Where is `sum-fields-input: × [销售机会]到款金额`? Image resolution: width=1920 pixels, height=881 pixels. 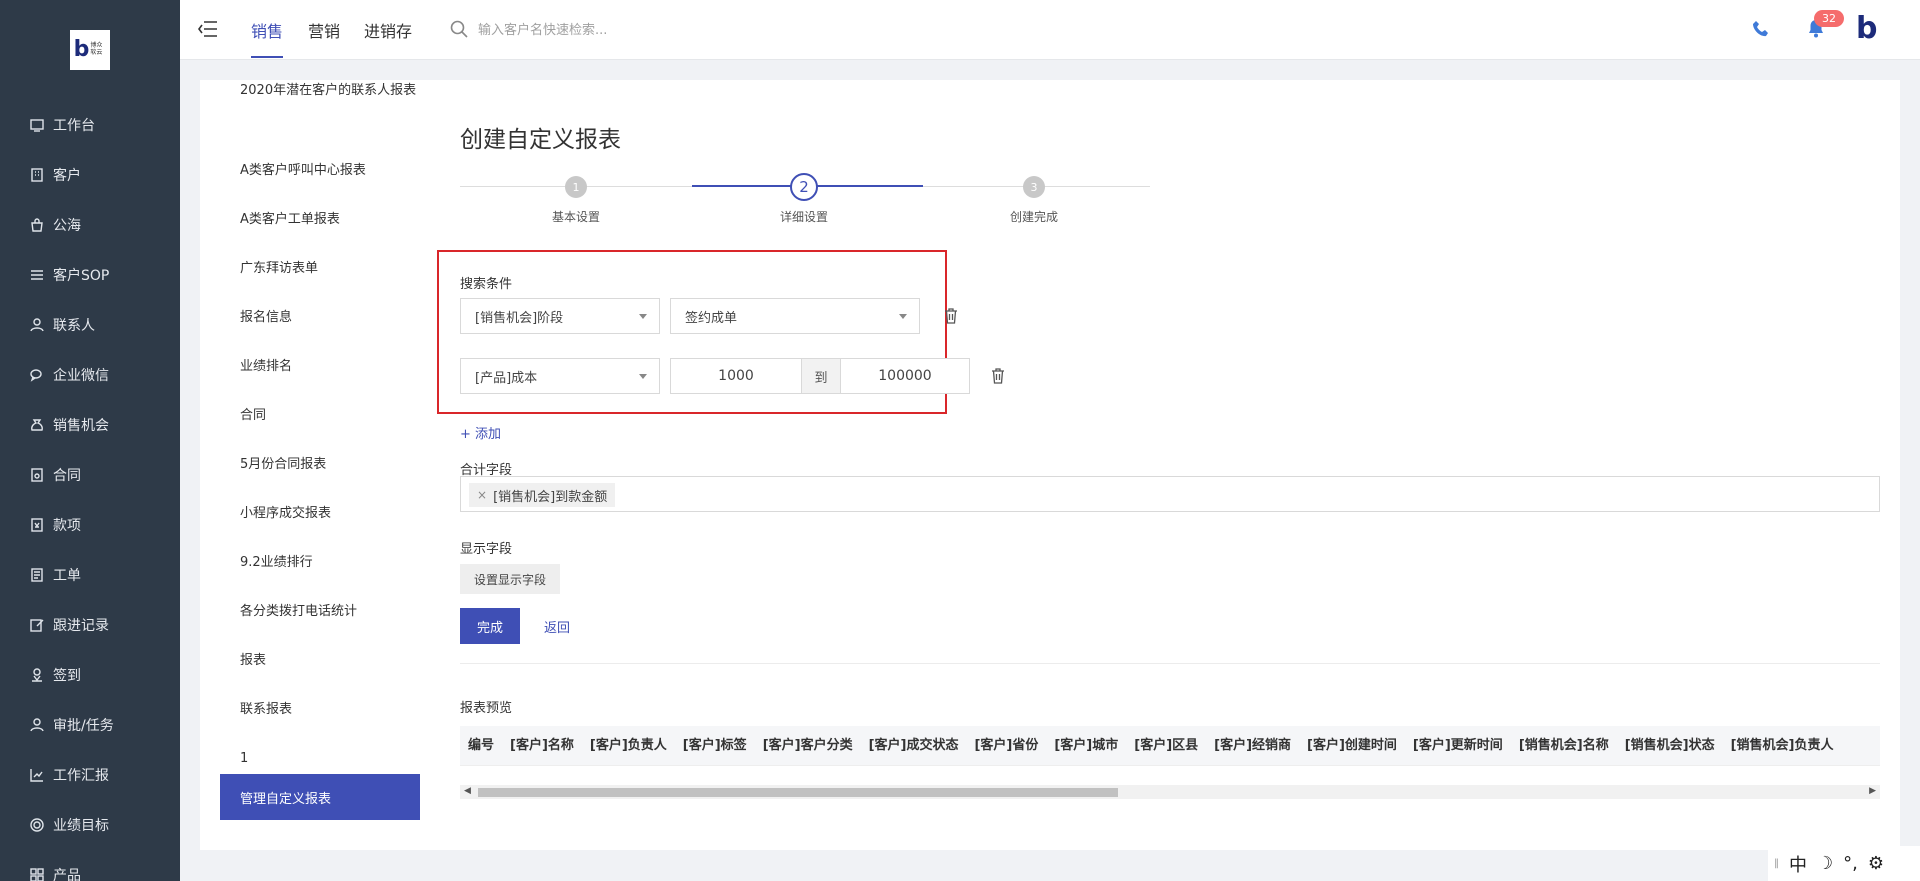 sum-fields-input: × [销售机会]到款金额 is located at coordinates (1170, 494).